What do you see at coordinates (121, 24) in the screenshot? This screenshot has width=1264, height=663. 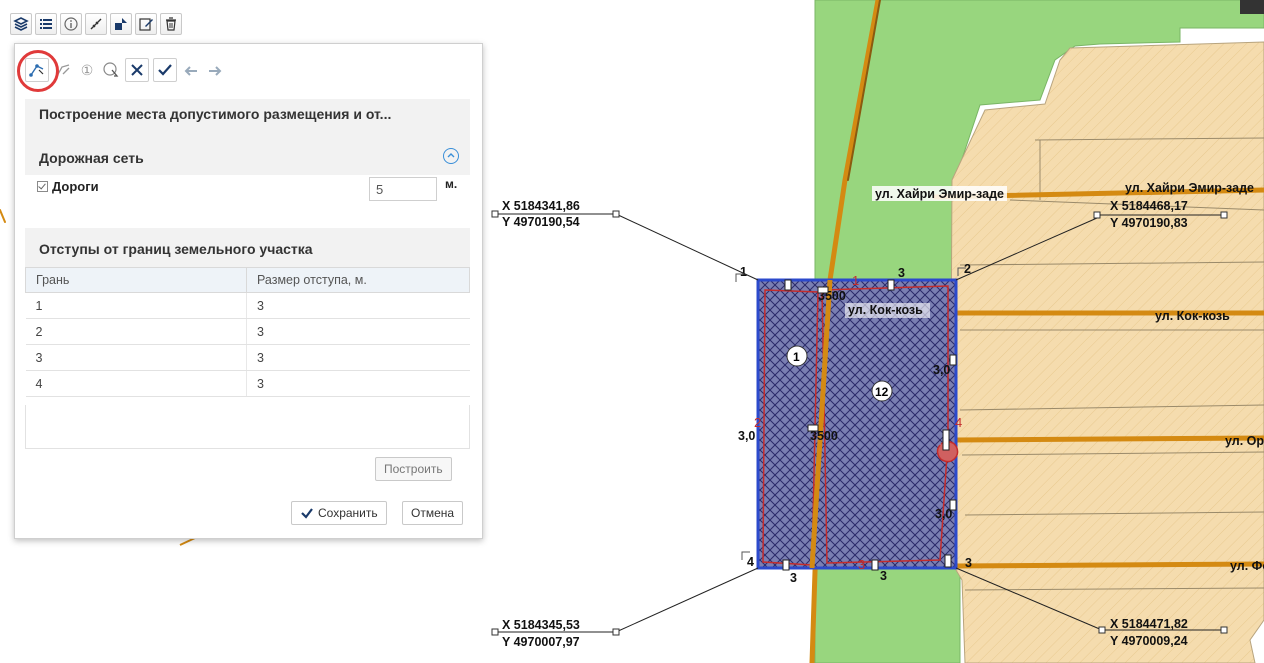 I see `object-icon` at bounding box center [121, 24].